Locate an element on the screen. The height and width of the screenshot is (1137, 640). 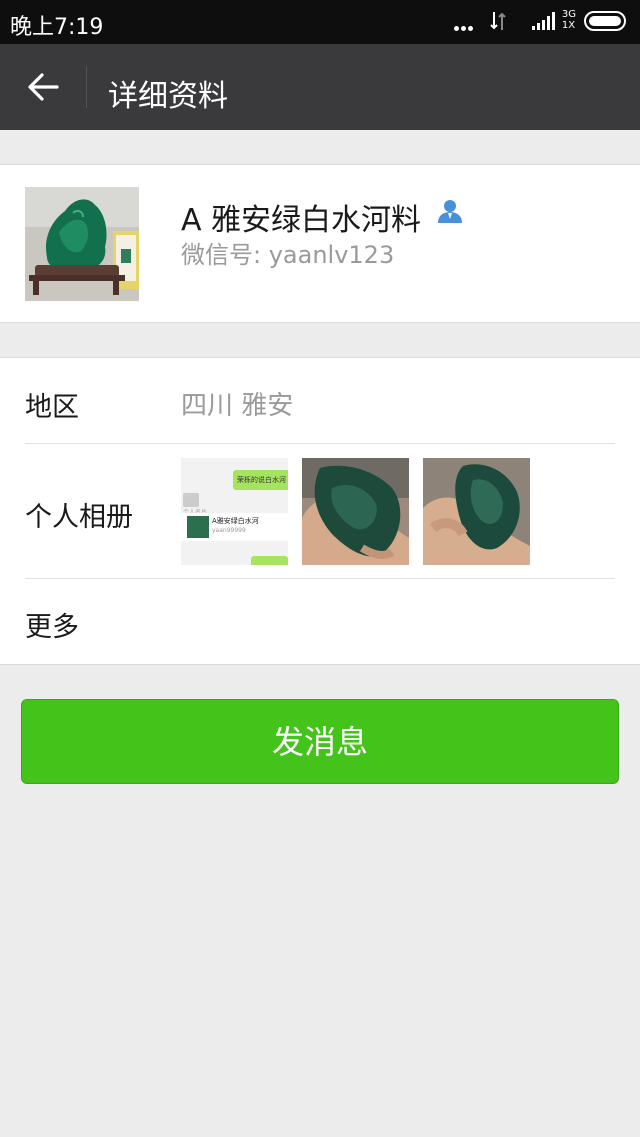
network-indicator: 3G 1X is located at coordinates (569, 20).